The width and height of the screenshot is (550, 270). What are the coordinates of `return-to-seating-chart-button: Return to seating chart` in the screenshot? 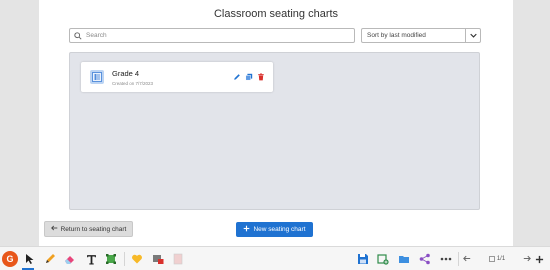 It's located at (88, 229).